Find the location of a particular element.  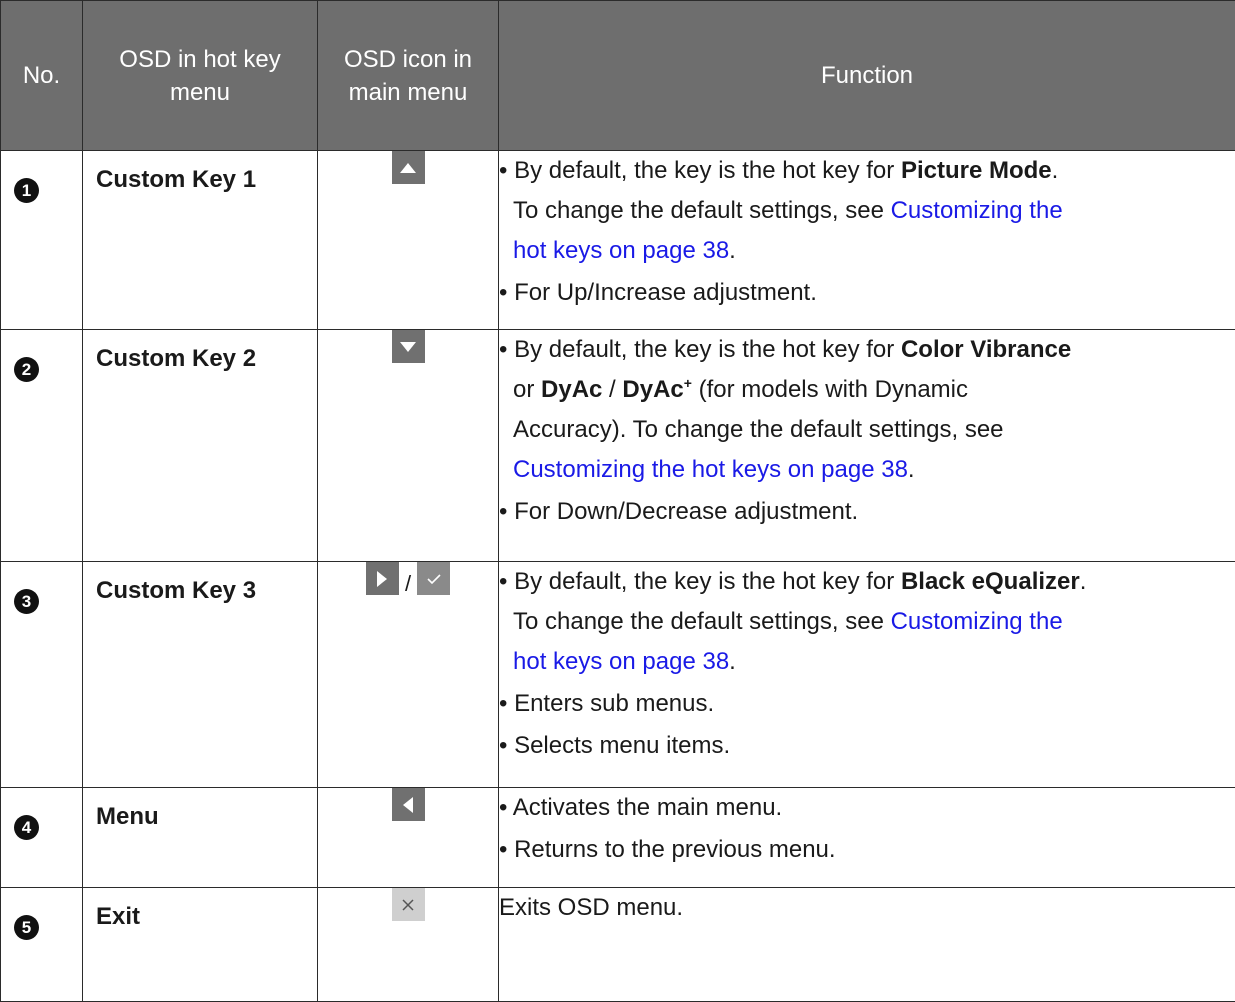

function-bold: Black eQualizer is located at coordinates (990, 581).